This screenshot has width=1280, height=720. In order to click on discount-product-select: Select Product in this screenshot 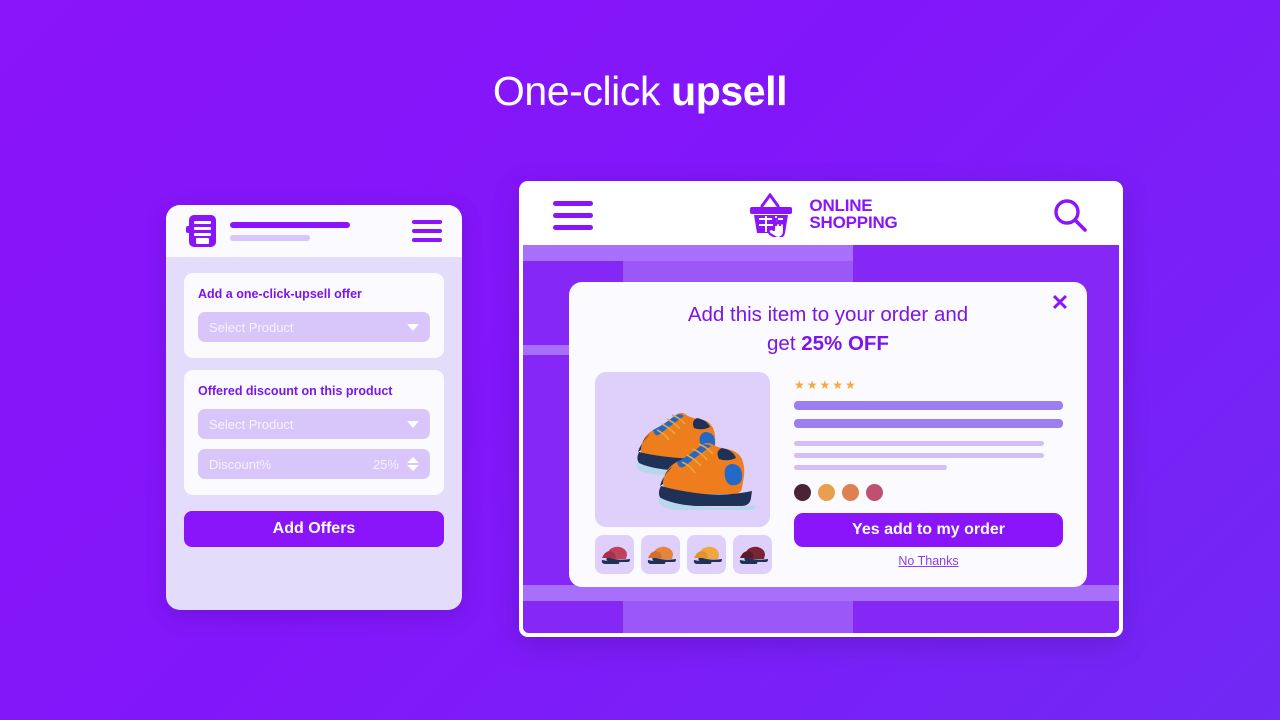, I will do `click(314, 424)`.